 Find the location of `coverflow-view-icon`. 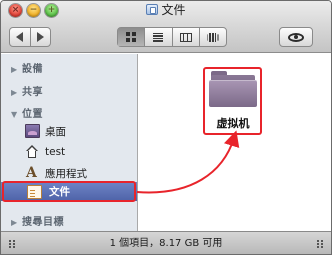

coverflow-view-icon is located at coordinates (212, 37).